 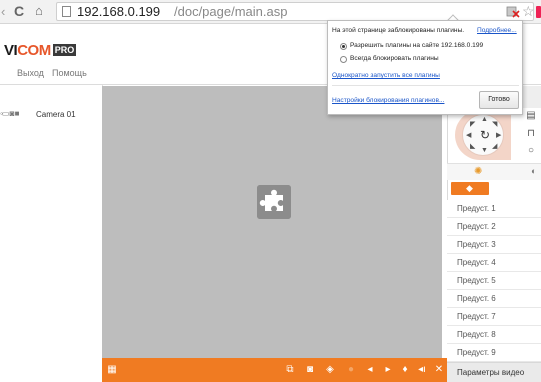 What do you see at coordinates (484, 120) in the screenshot?
I see `ptz-up-icon: ▲` at bounding box center [484, 120].